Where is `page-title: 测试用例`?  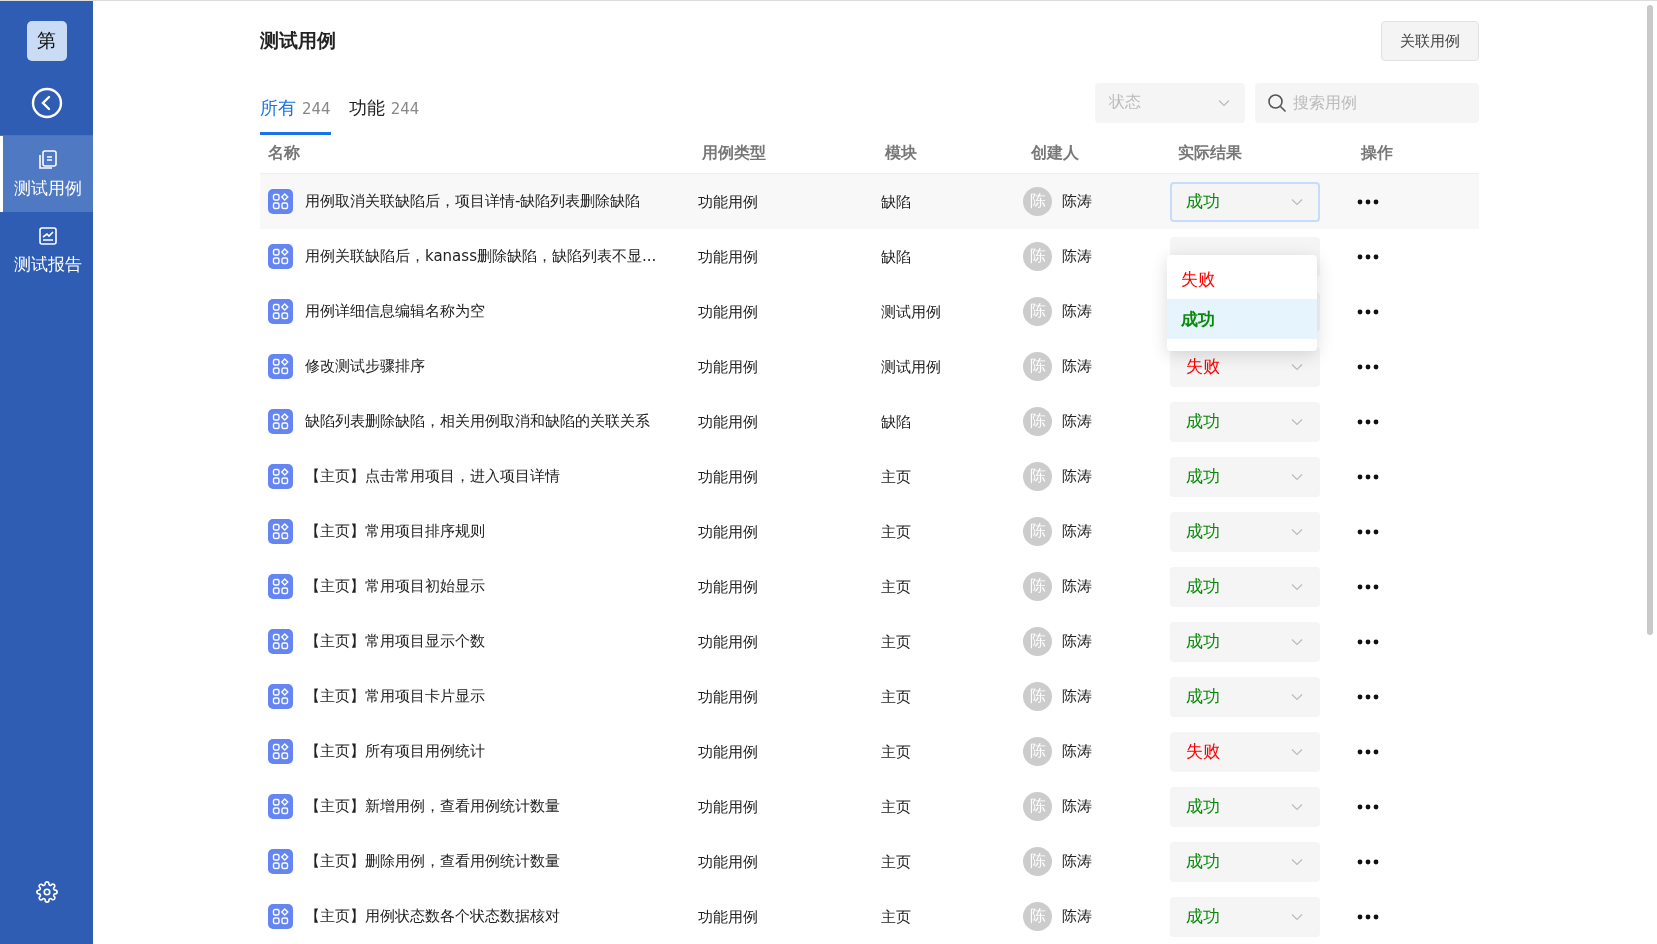
page-title: 测试用例 is located at coordinates (298, 41).